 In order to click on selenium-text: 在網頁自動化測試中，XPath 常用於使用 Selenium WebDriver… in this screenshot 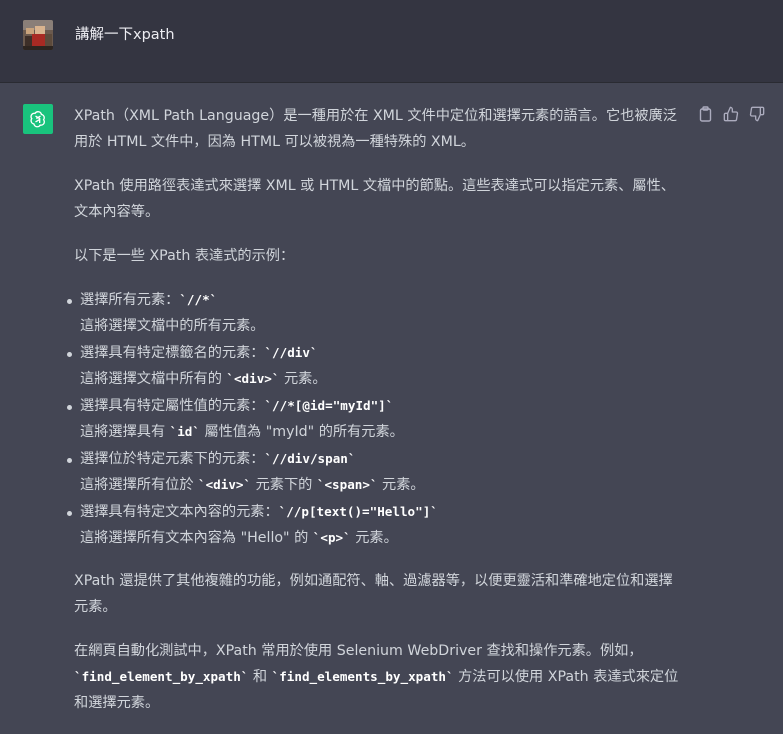, I will do `click(358, 651)`.